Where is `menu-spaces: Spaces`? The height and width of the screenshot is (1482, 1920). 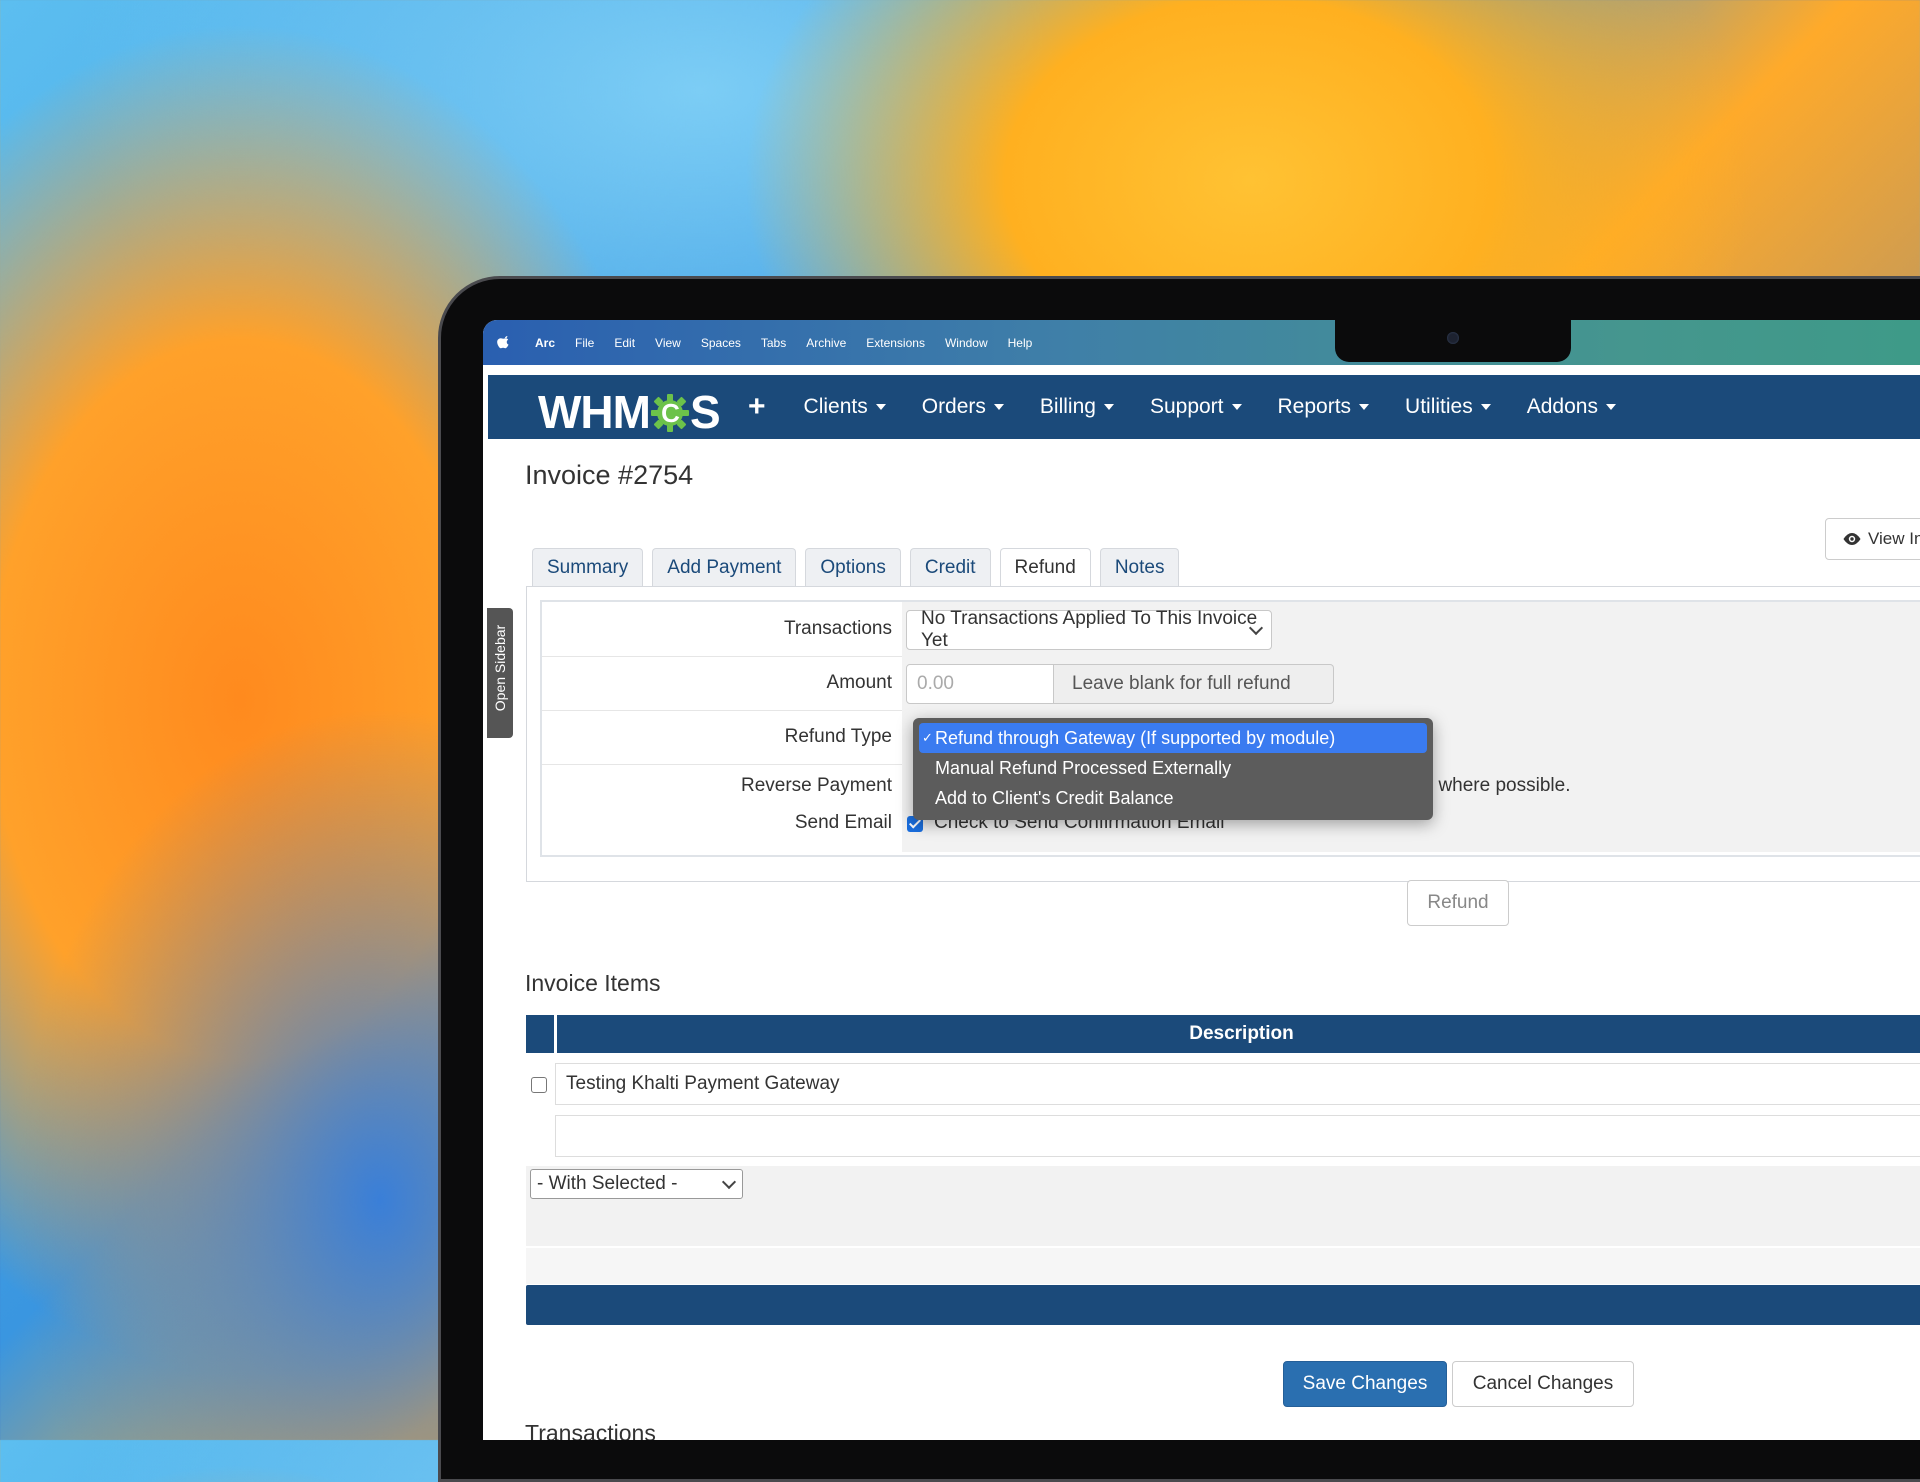 menu-spaces: Spaces is located at coordinates (721, 343).